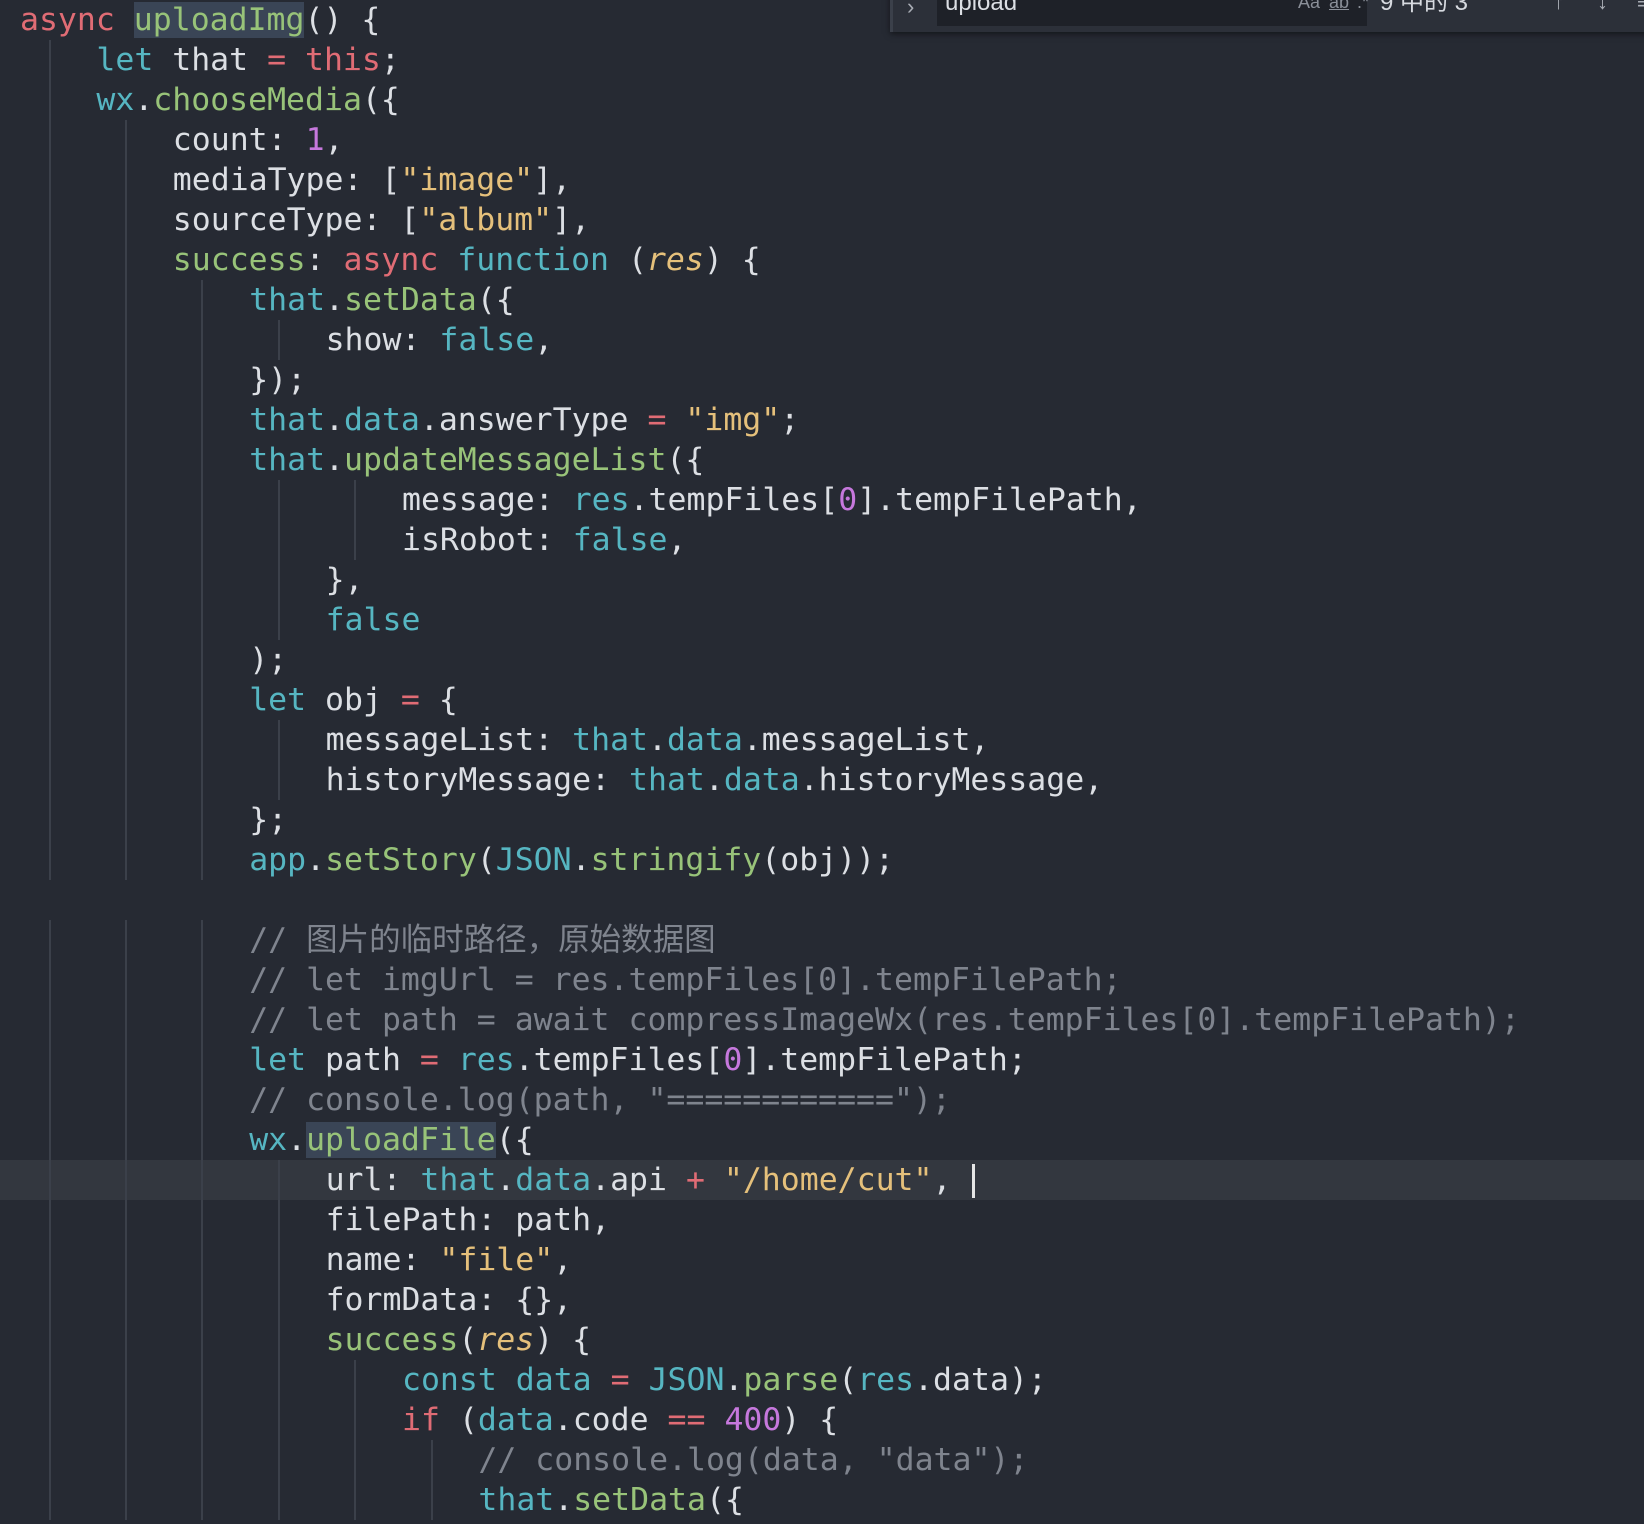 The image size is (1644, 1524). What do you see at coordinates (822, 1220) in the screenshot?
I see `code-line: filePath: path,` at bounding box center [822, 1220].